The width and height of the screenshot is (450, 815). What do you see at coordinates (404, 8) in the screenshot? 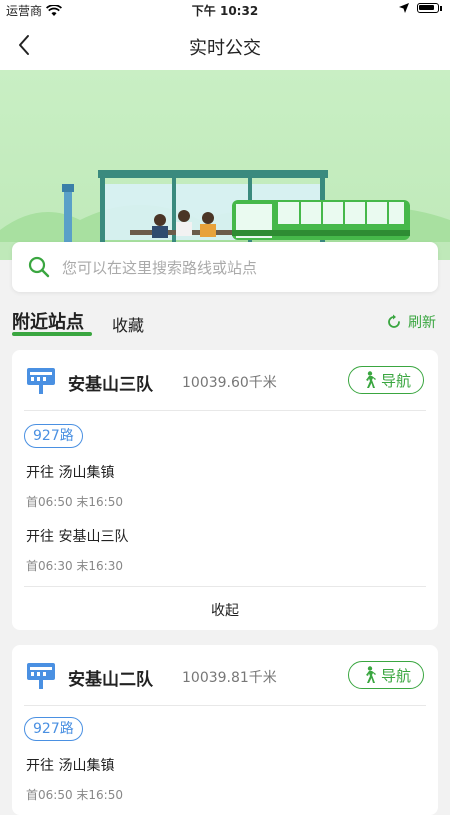
I see `location-arrow-icon` at bounding box center [404, 8].